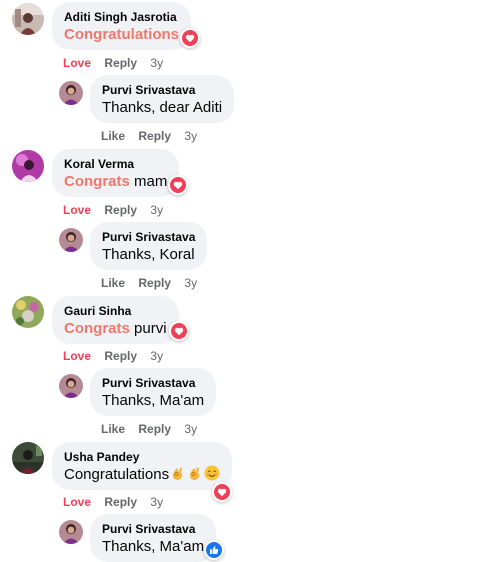  I want to click on comment-author: Gauri Sinha, so click(115, 311).